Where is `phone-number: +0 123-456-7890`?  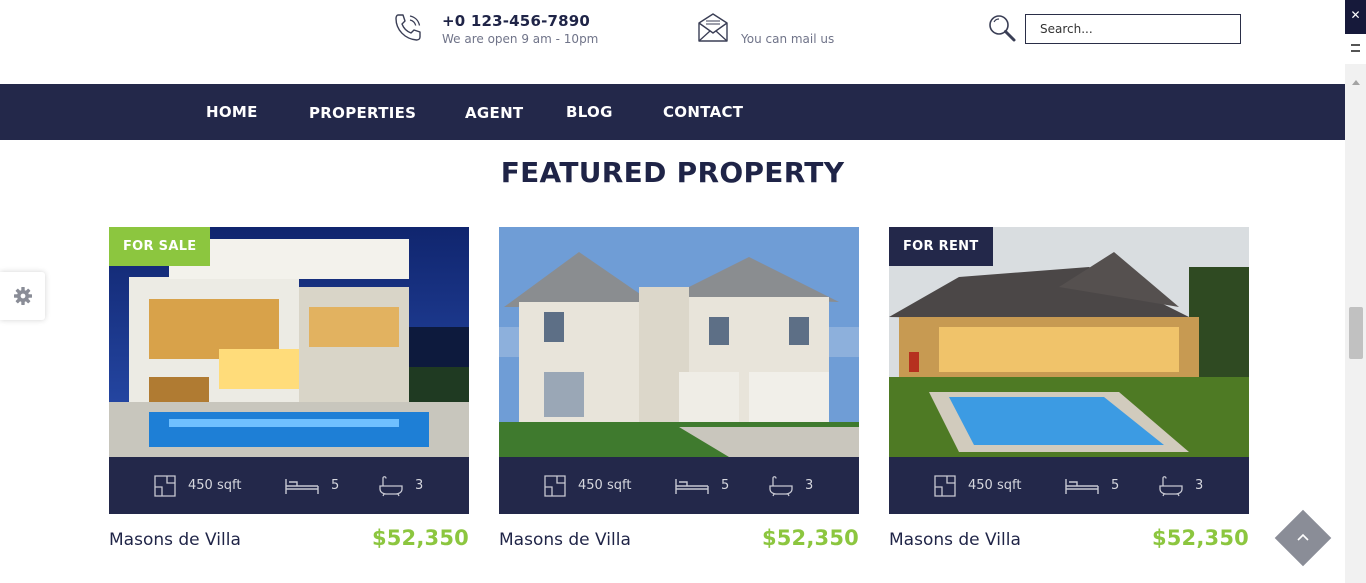 phone-number: +0 123-456-7890 is located at coordinates (520, 21).